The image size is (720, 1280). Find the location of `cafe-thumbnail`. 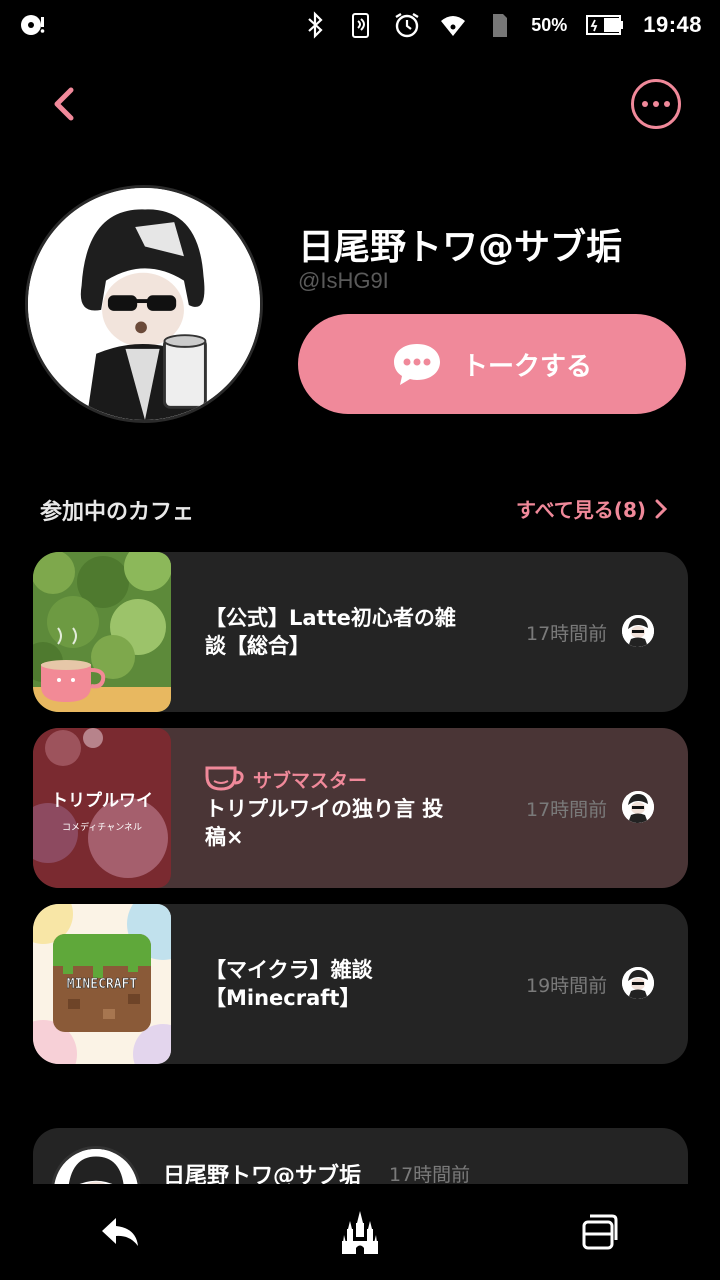

cafe-thumbnail is located at coordinates (102, 632).